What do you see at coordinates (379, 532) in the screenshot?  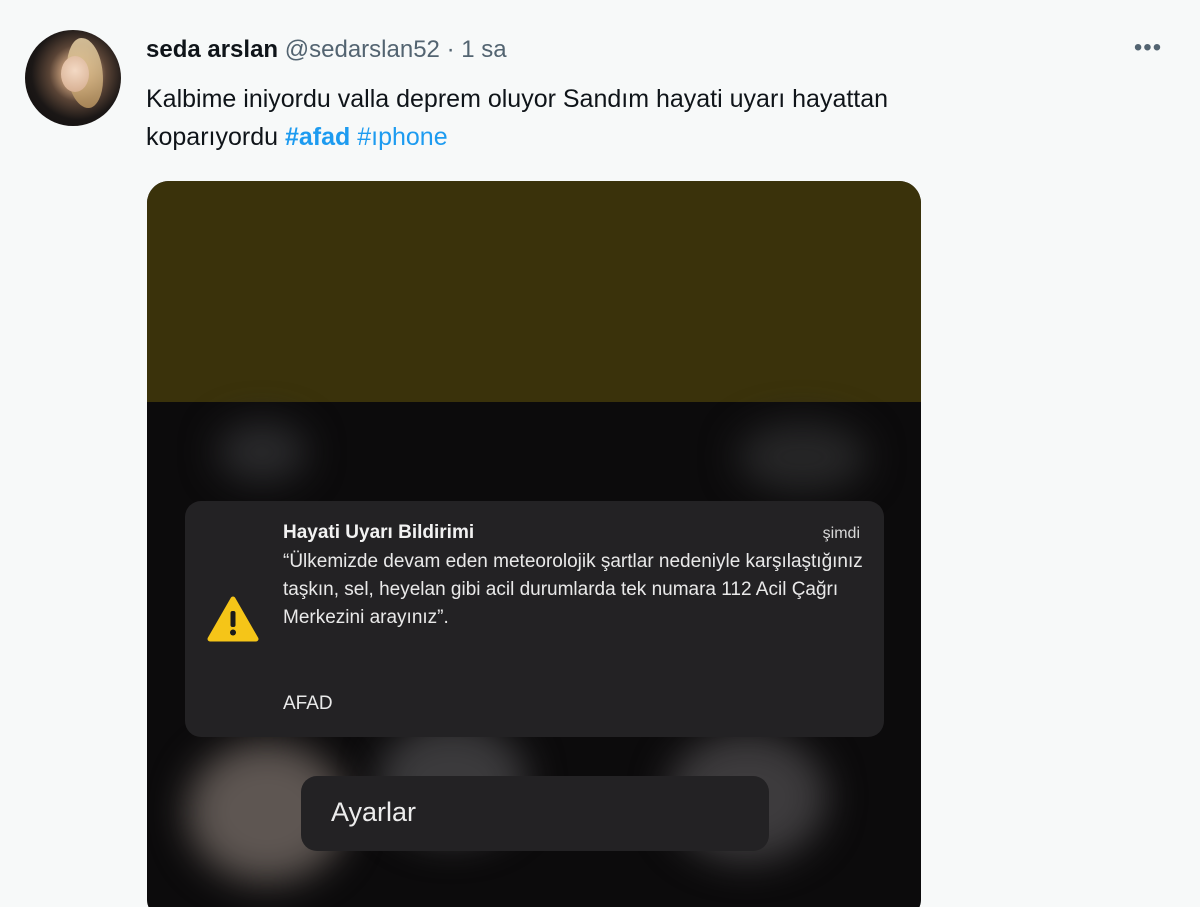 I see `notification-title: Hayati Uyarı Bildirimi` at bounding box center [379, 532].